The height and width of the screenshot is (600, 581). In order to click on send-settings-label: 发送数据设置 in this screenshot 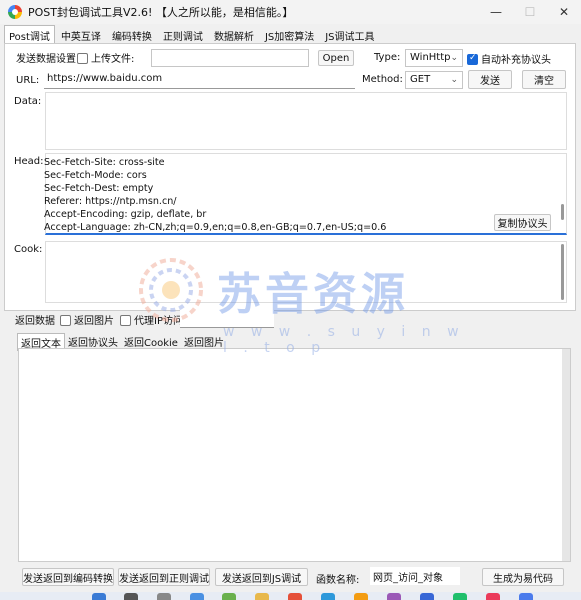, I will do `click(46, 59)`.